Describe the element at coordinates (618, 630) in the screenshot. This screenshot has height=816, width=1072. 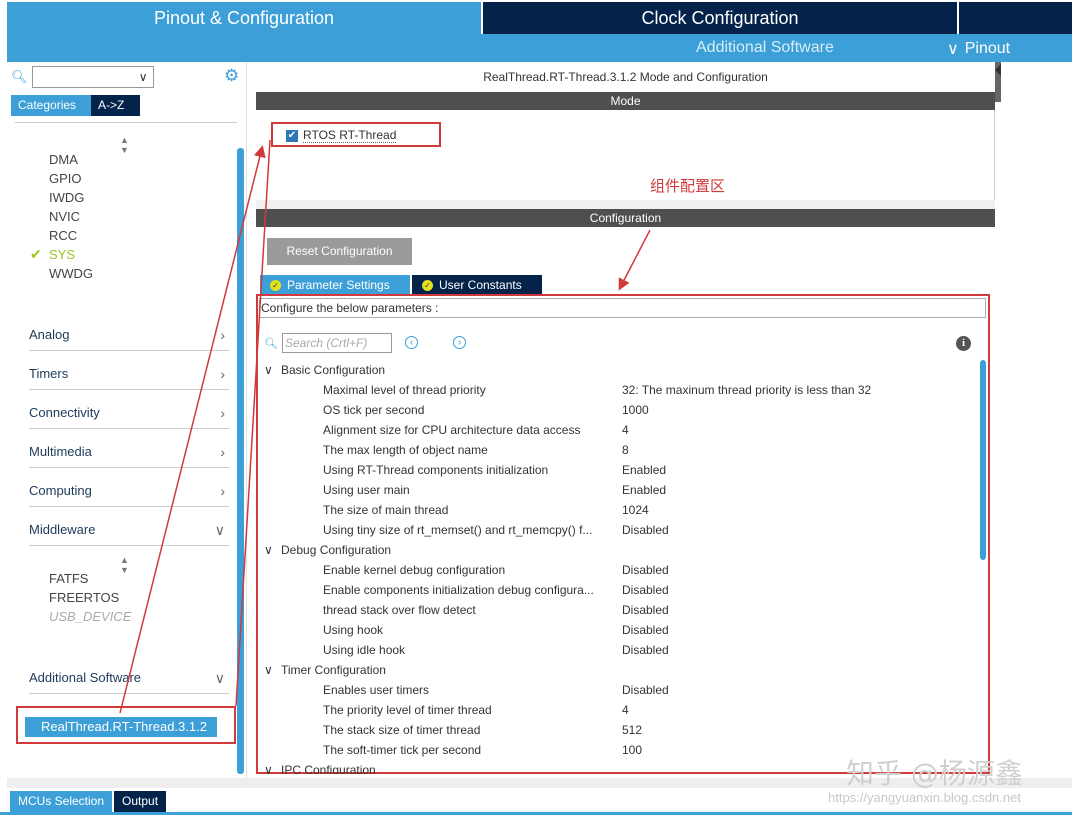
I see `param-row: Using hook Disabled` at that location.